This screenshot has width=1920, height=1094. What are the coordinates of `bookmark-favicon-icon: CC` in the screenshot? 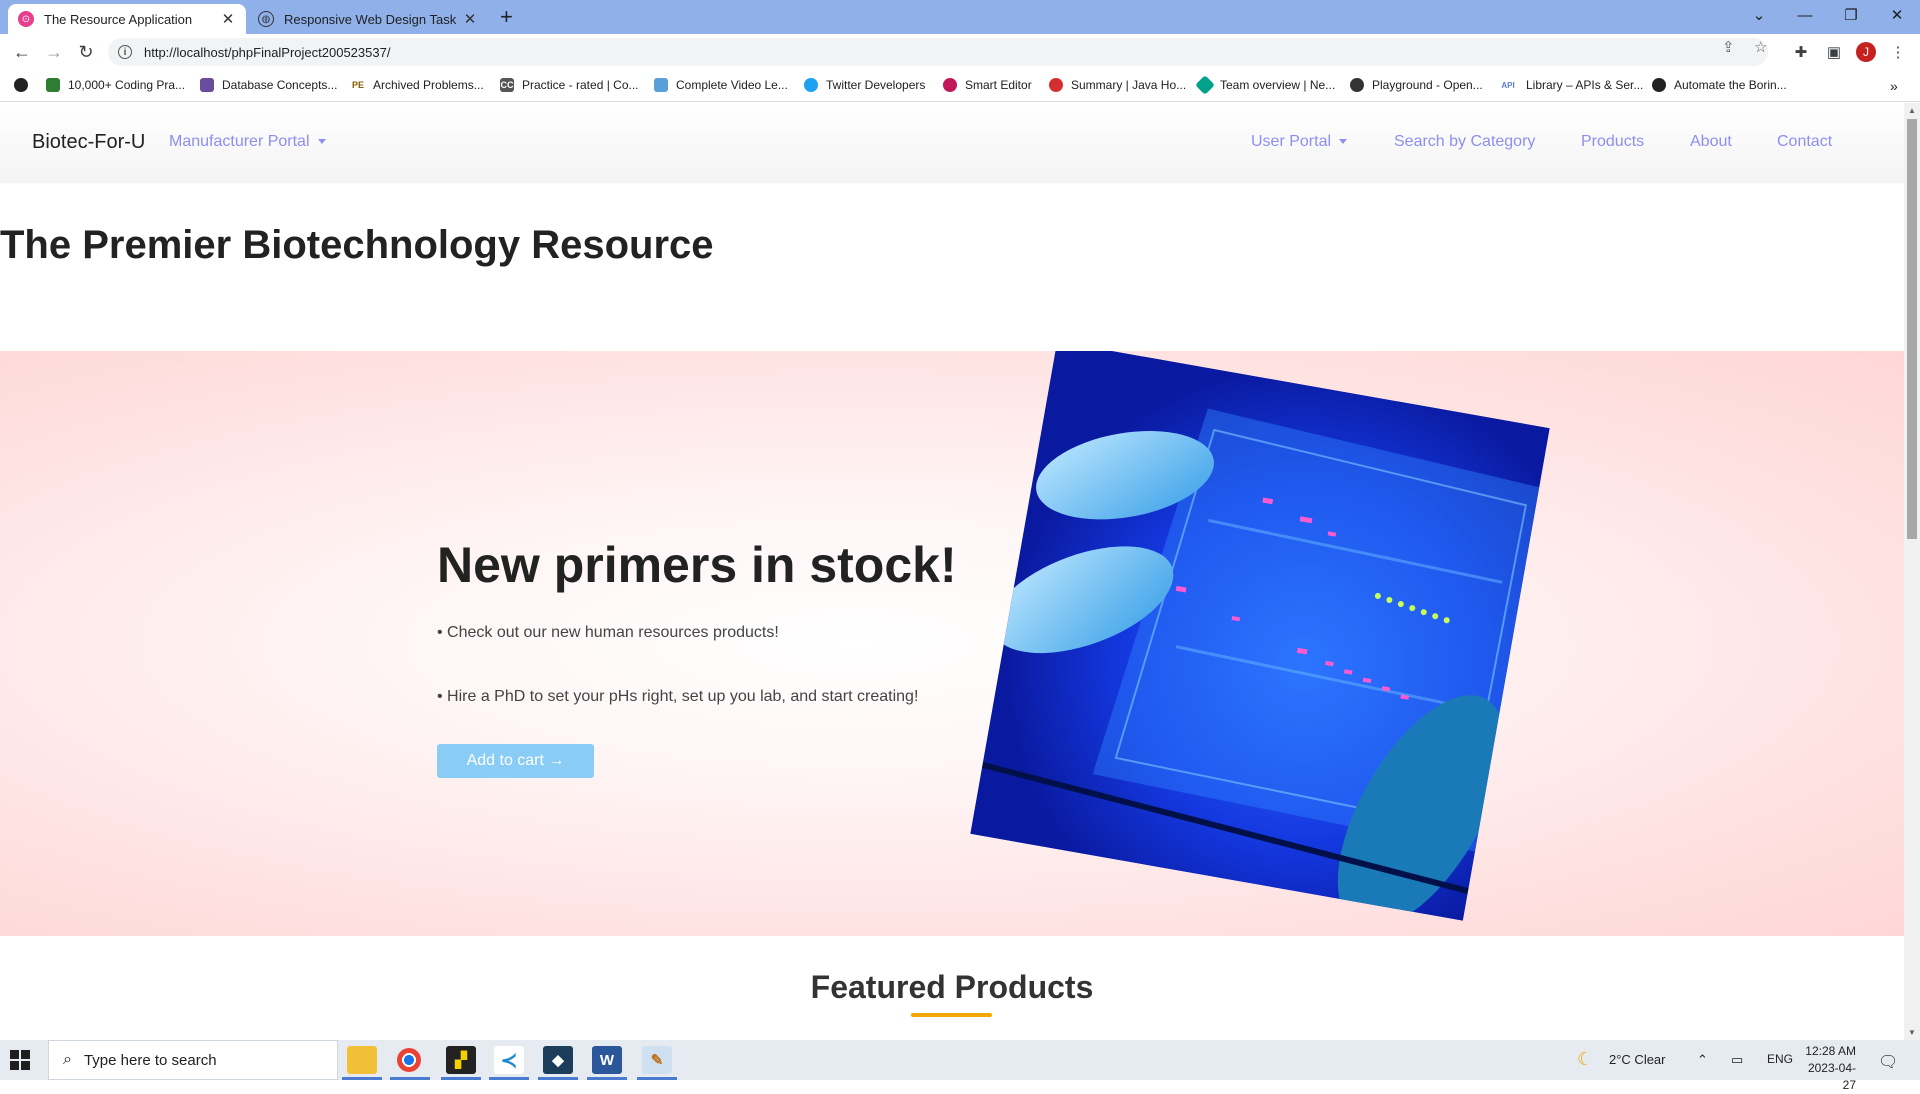 It's located at (507, 85).